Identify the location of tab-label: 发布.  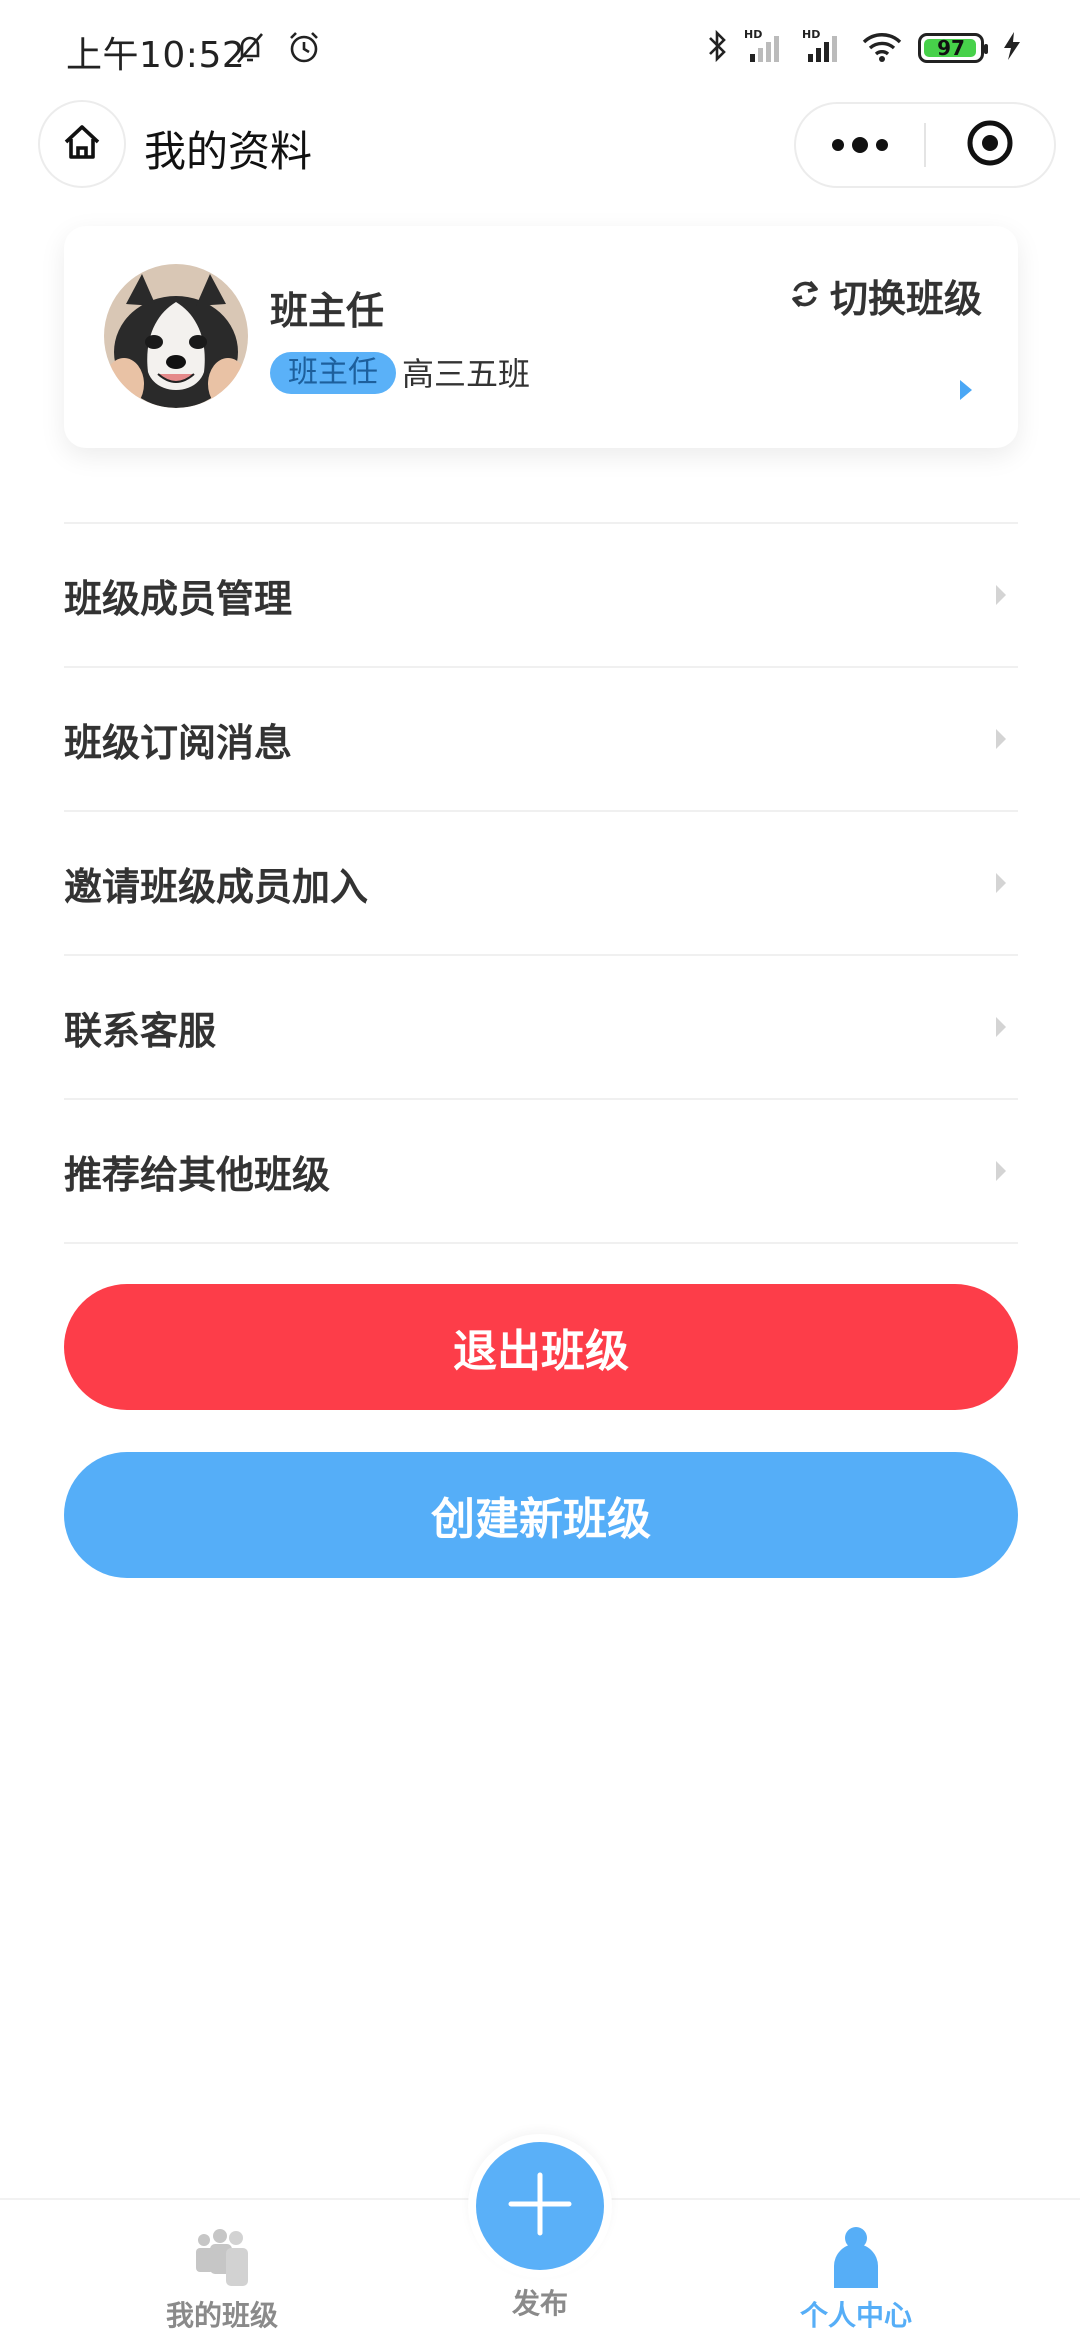
(539, 2303).